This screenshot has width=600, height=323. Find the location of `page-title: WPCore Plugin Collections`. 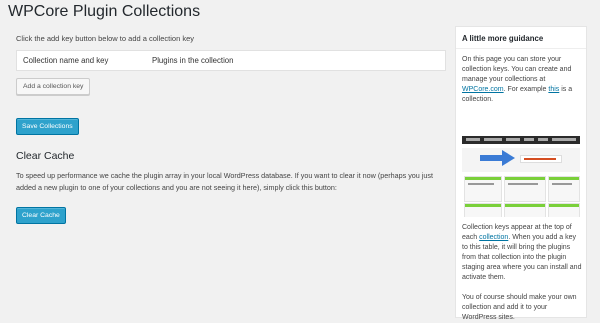

page-title: WPCore Plugin Collections is located at coordinates (104, 11).